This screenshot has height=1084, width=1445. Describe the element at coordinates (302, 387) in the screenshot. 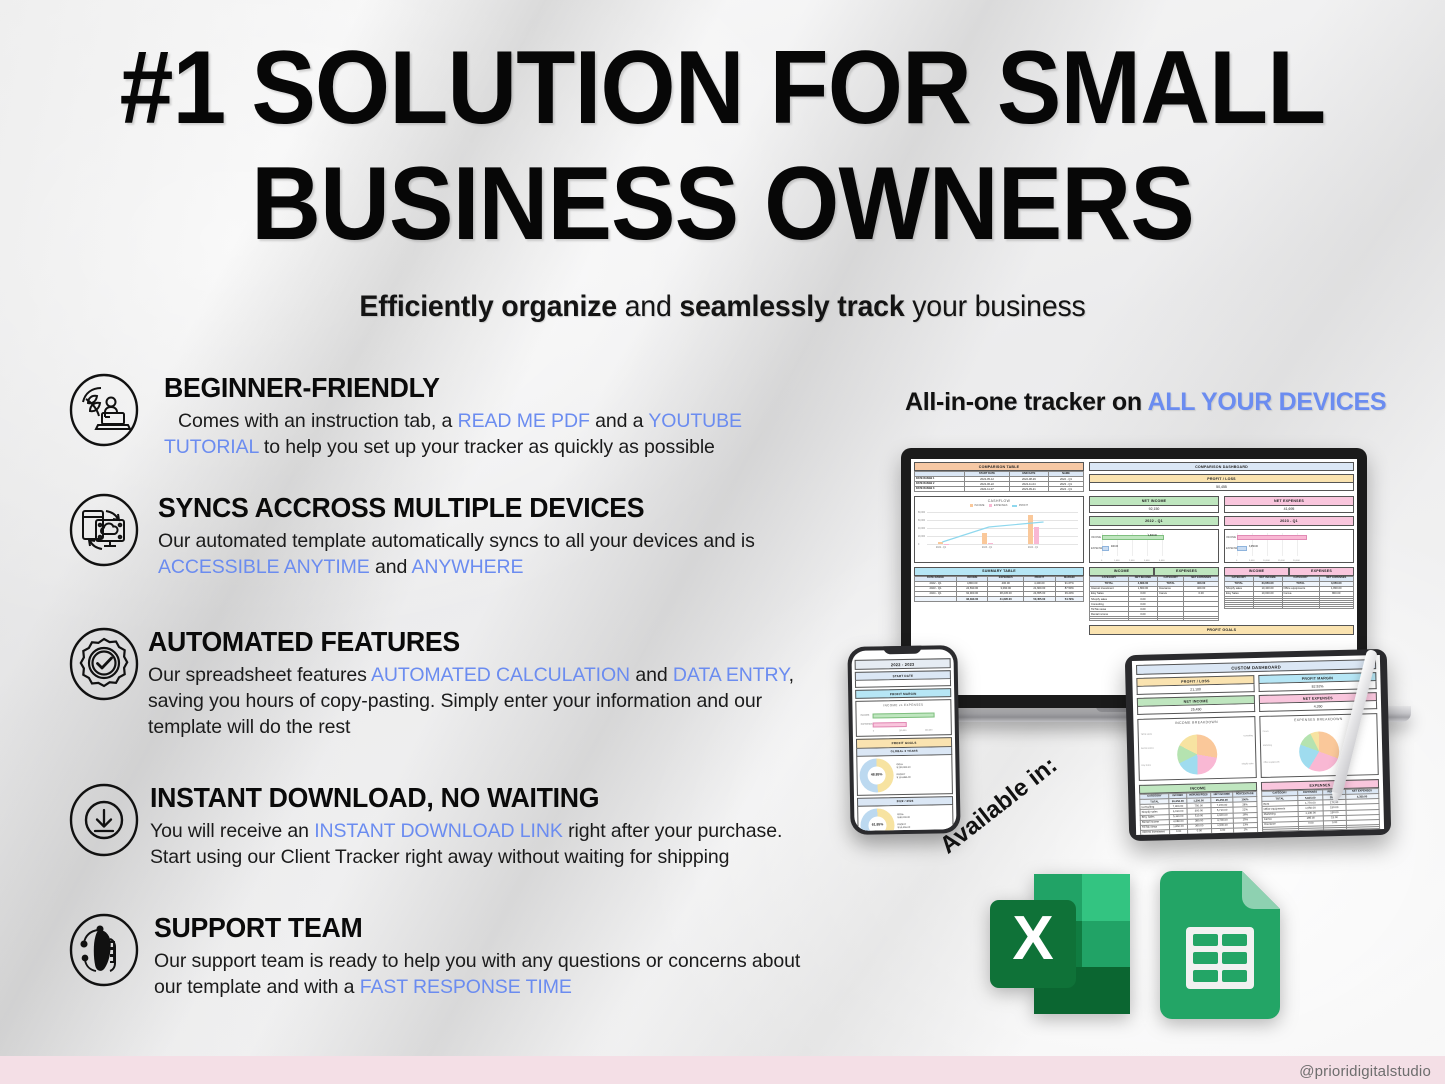

I see `feature-title: BEGINNER-FRIENDLY` at that location.